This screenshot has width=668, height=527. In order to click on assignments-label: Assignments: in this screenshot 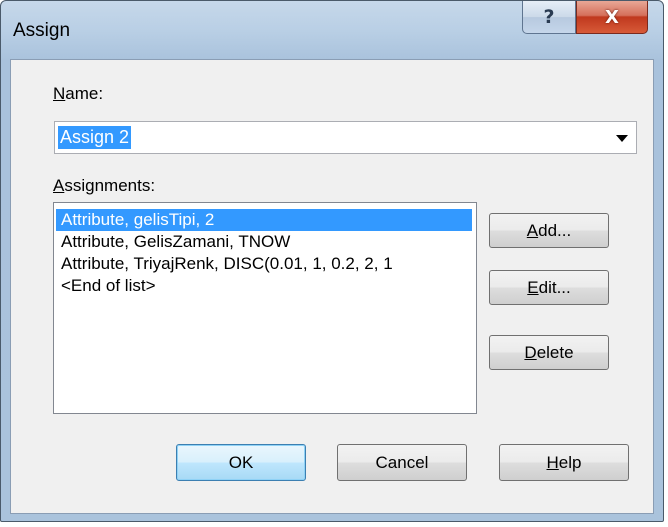, I will do `click(104, 185)`.